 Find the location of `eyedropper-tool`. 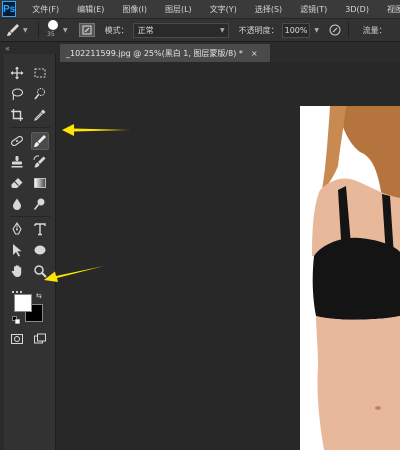

eyedropper-tool is located at coordinates (40, 115).